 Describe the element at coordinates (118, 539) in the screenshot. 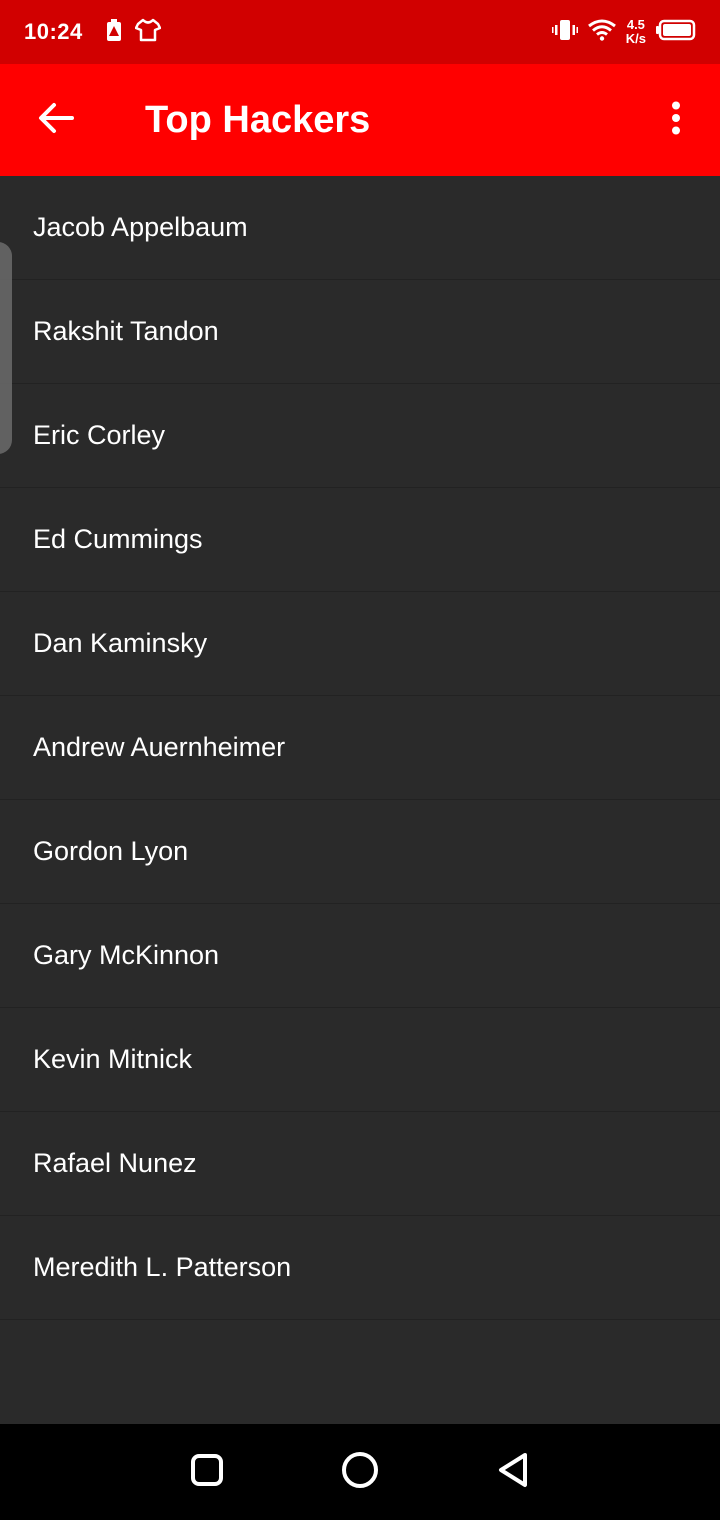

I see `list-item-label: Ed Cummings` at that location.